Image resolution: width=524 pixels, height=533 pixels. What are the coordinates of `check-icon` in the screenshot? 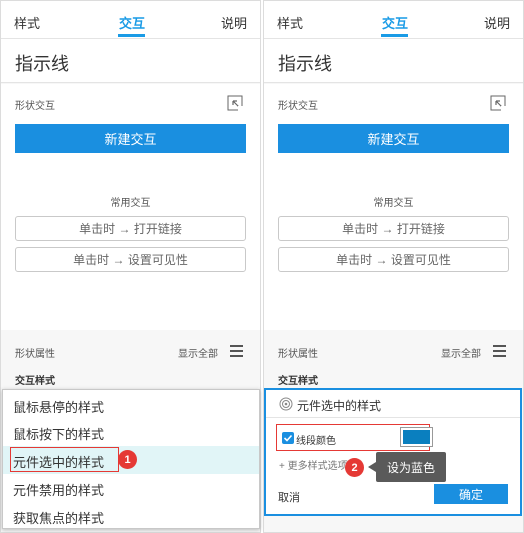 It's located at (288, 438).